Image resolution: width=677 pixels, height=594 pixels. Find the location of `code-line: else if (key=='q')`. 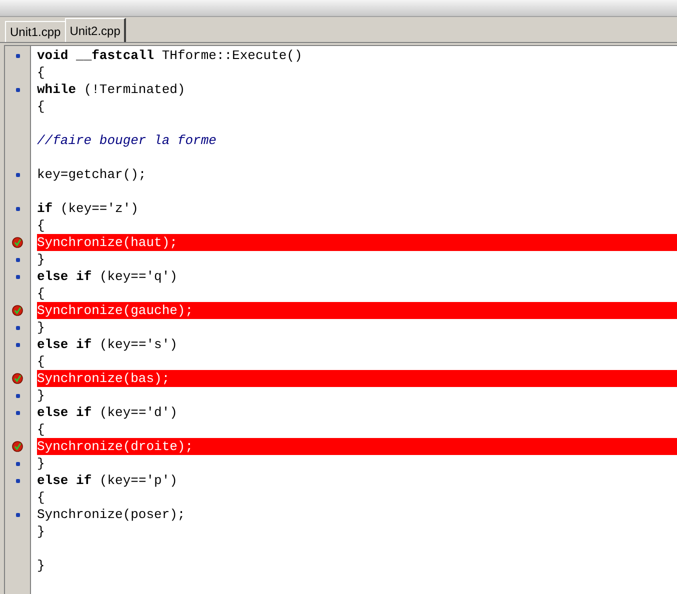

code-line: else if (key=='q') is located at coordinates (107, 277).